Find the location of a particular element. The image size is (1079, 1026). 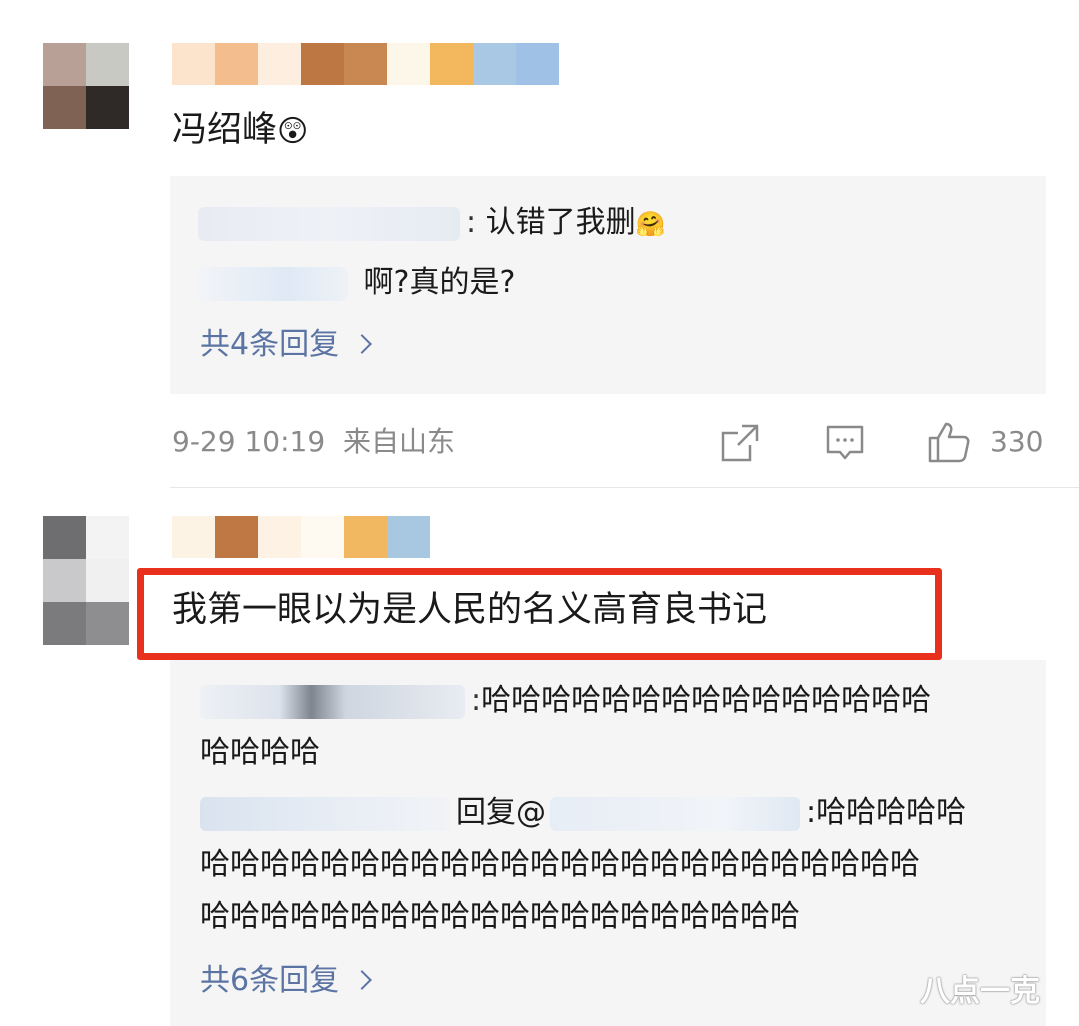

share-icon is located at coordinates (740, 443).